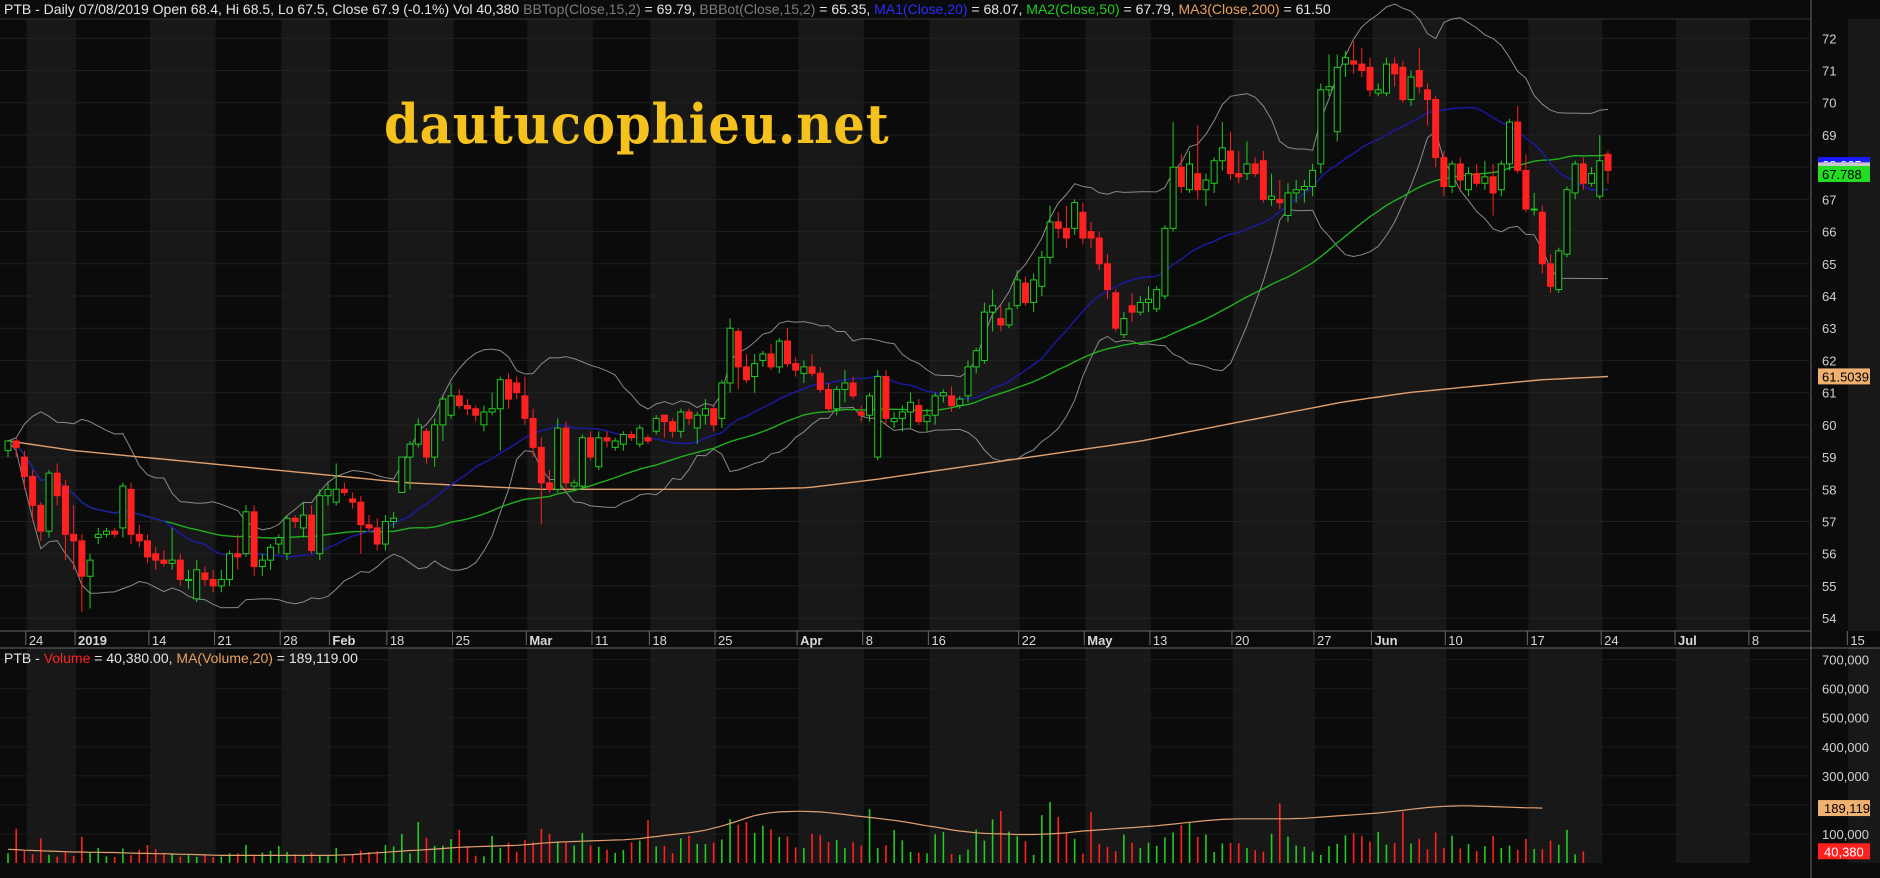 This screenshot has width=1880, height=878. What do you see at coordinates (1829, 618) in the screenshot?
I see `price-tick-label: 54` at bounding box center [1829, 618].